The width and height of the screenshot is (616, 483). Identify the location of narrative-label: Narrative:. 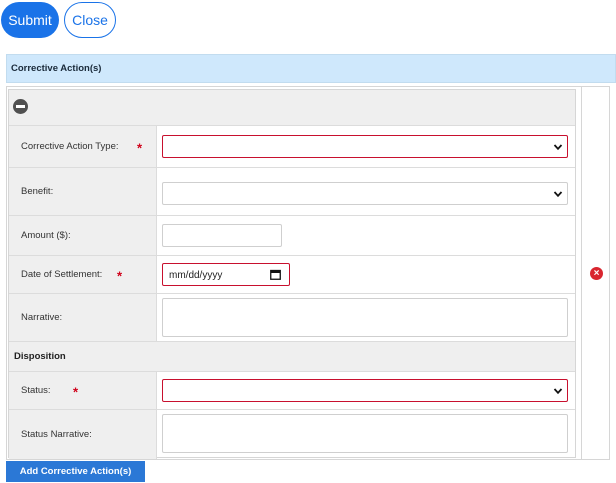
(83, 317).